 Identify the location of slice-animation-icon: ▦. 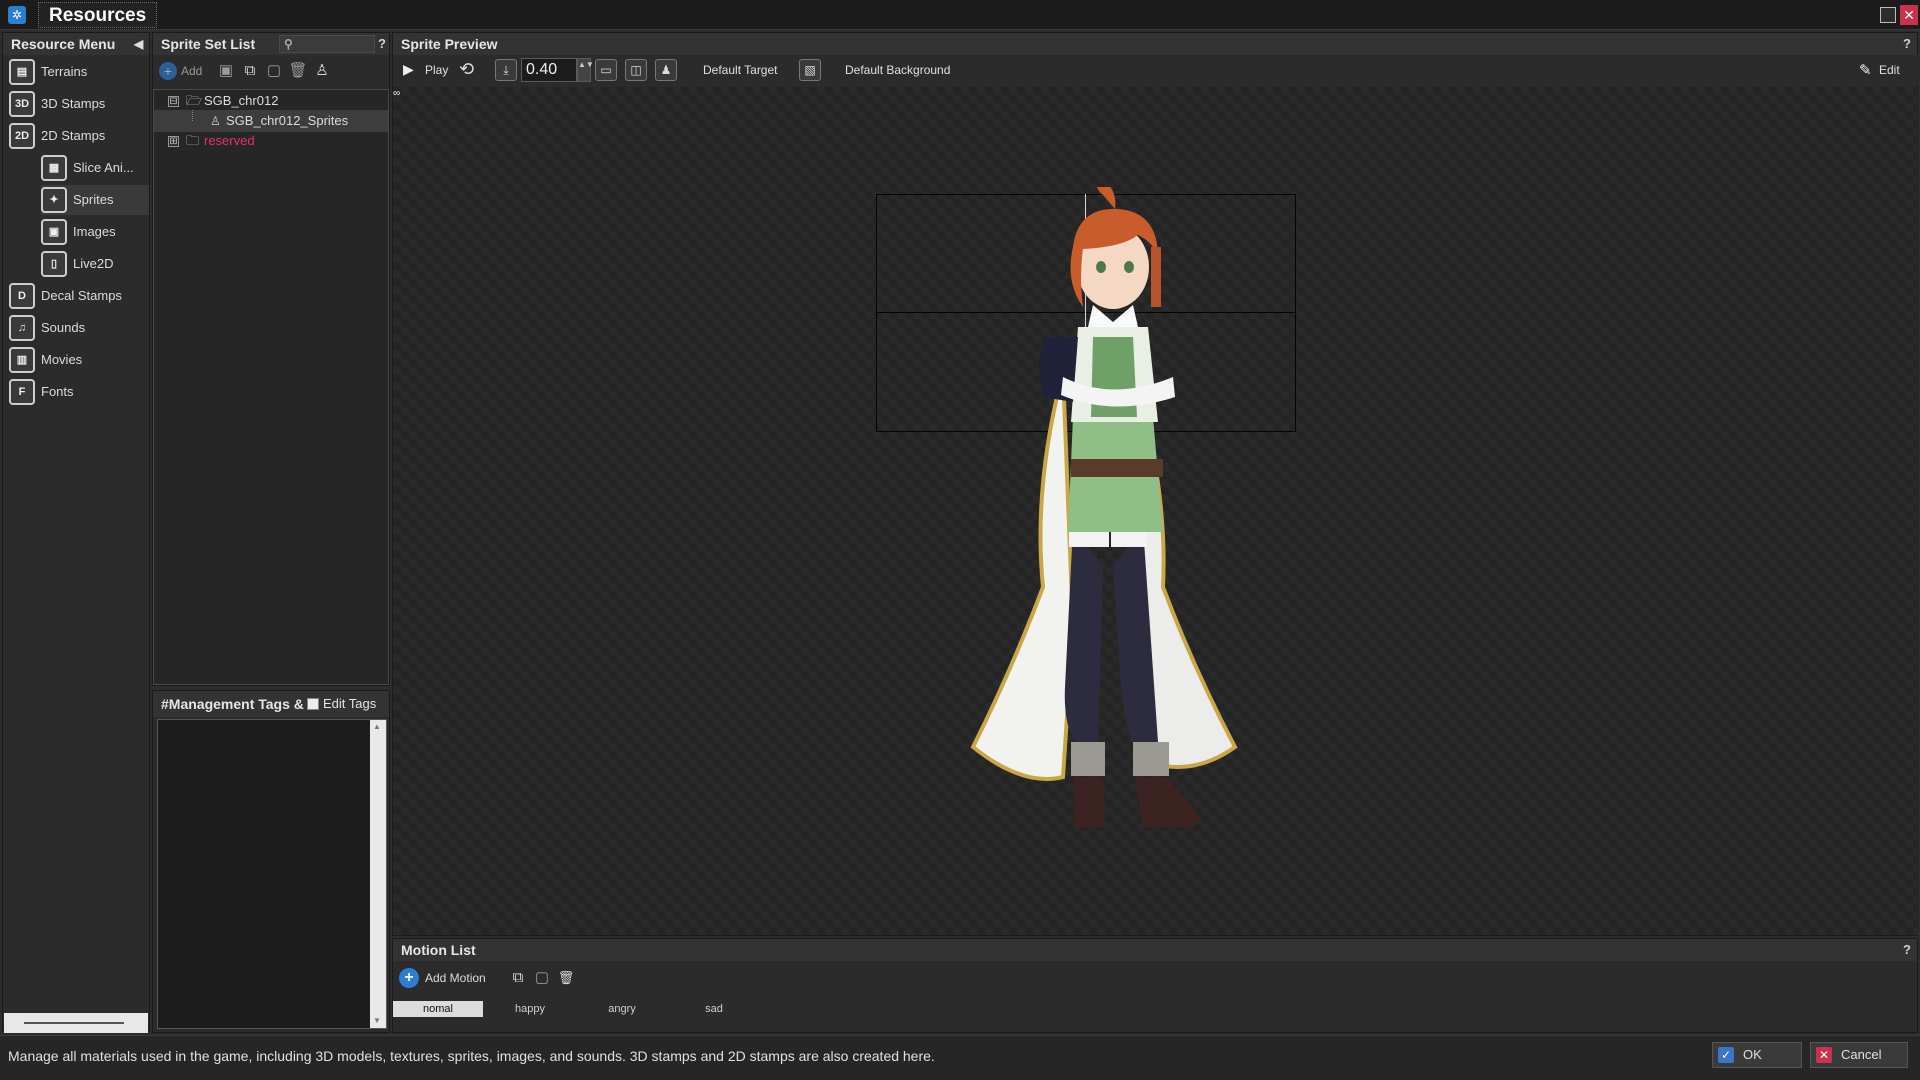
(54, 168).